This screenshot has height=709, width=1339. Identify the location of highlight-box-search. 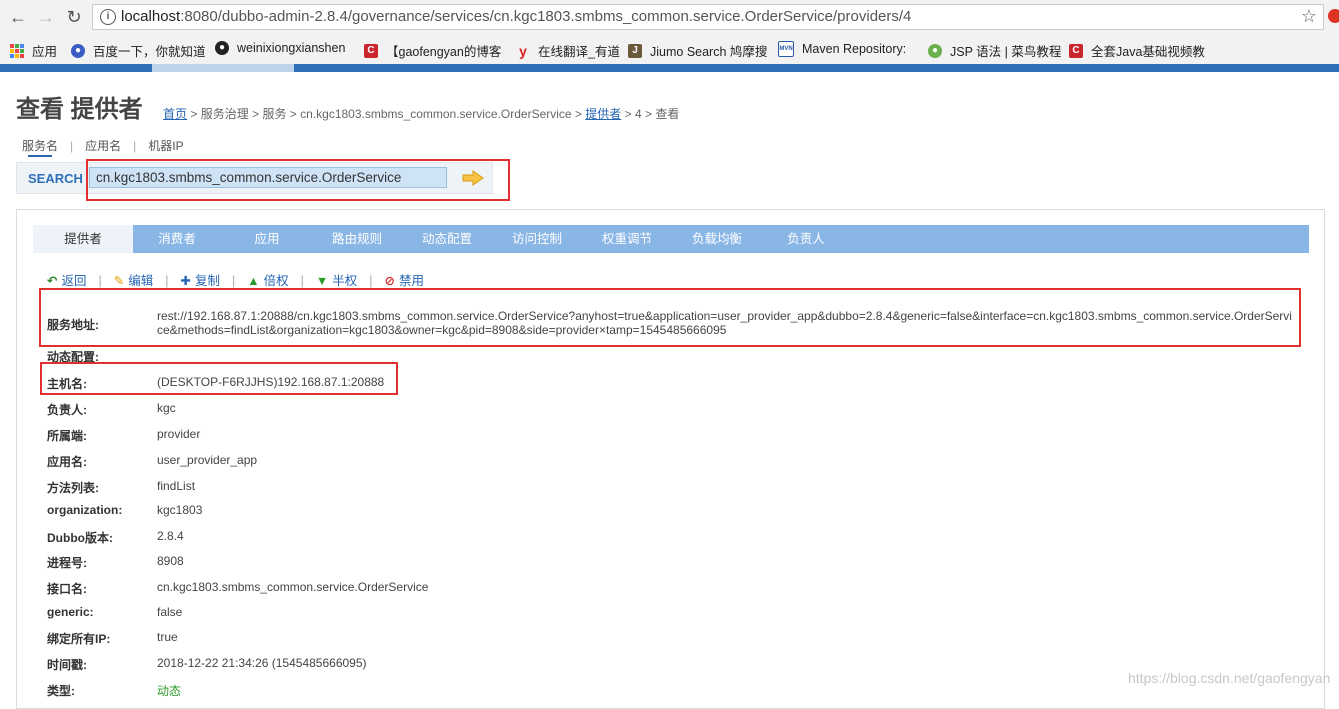
(298, 180).